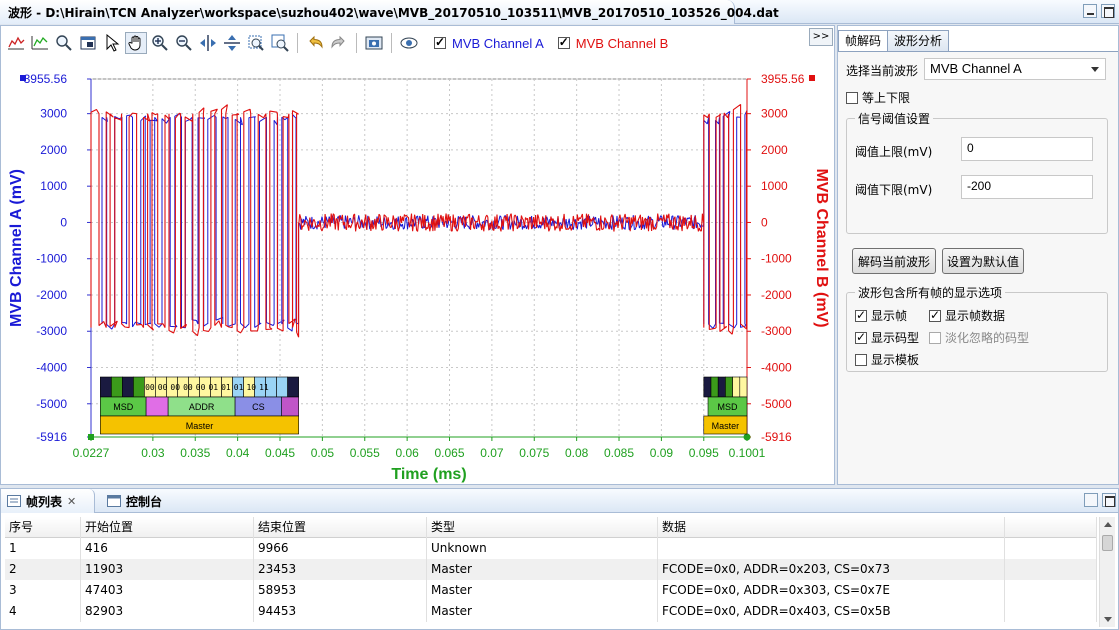  Describe the element at coordinates (365, 453) in the screenshot. I see `x-tick-label: 0.055` at that location.